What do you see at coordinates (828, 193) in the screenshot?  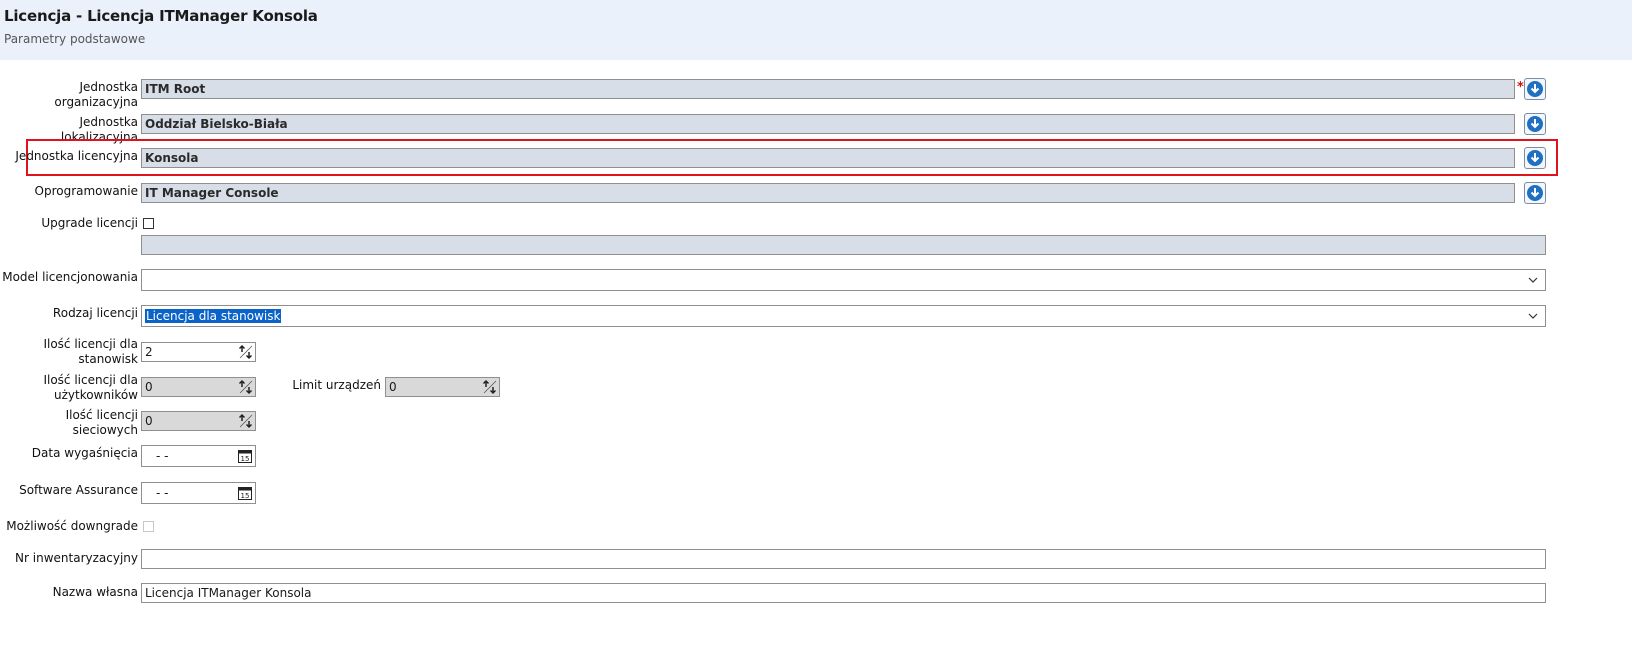 I see `software-field: IT Manager Console` at bounding box center [828, 193].